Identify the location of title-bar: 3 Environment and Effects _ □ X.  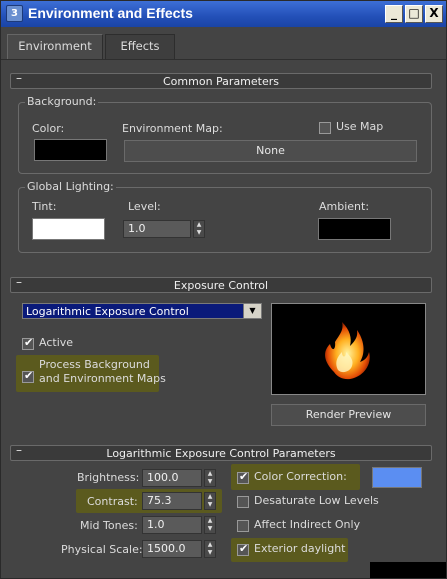
(223, 14).